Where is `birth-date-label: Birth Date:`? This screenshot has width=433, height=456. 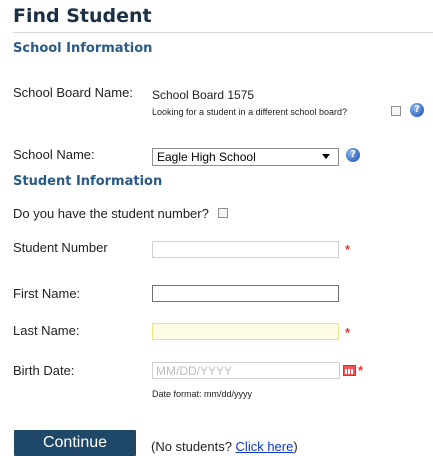
birth-date-label: Birth Date: is located at coordinates (44, 370).